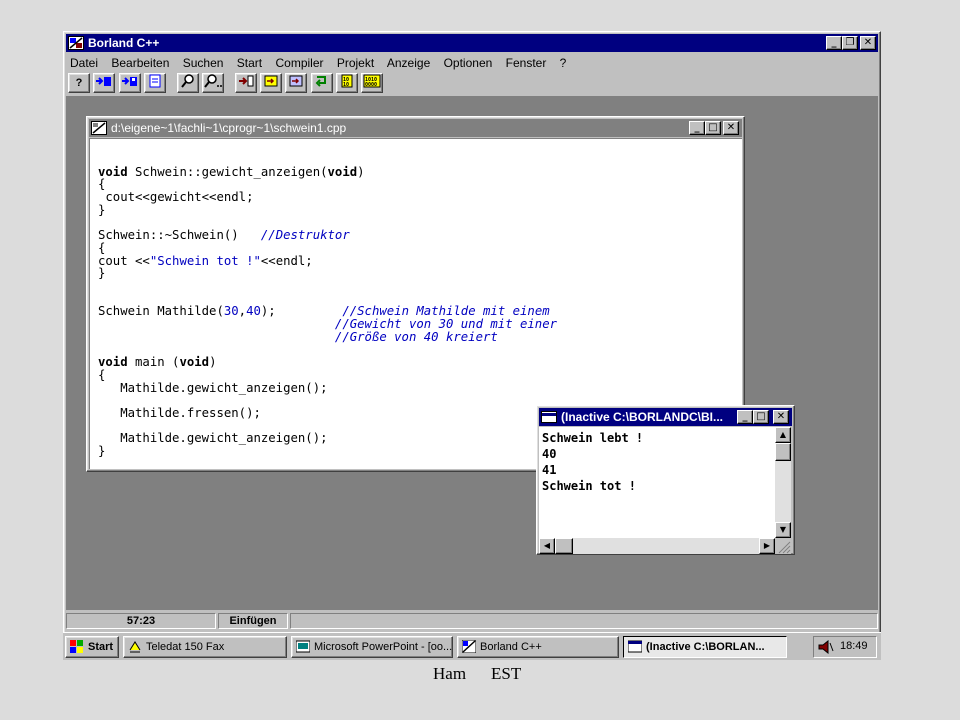 The height and width of the screenshot is (720, 960). I want to click on browse-tool-button, so click(155, 83).